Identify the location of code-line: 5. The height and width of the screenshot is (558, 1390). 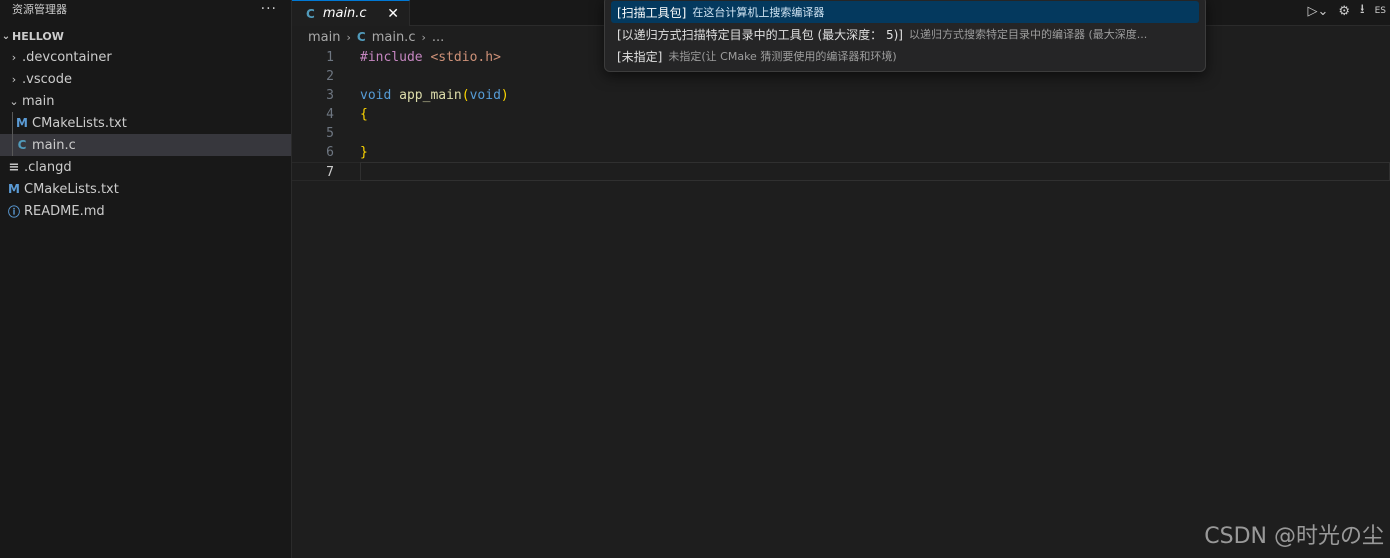
(841, 133).